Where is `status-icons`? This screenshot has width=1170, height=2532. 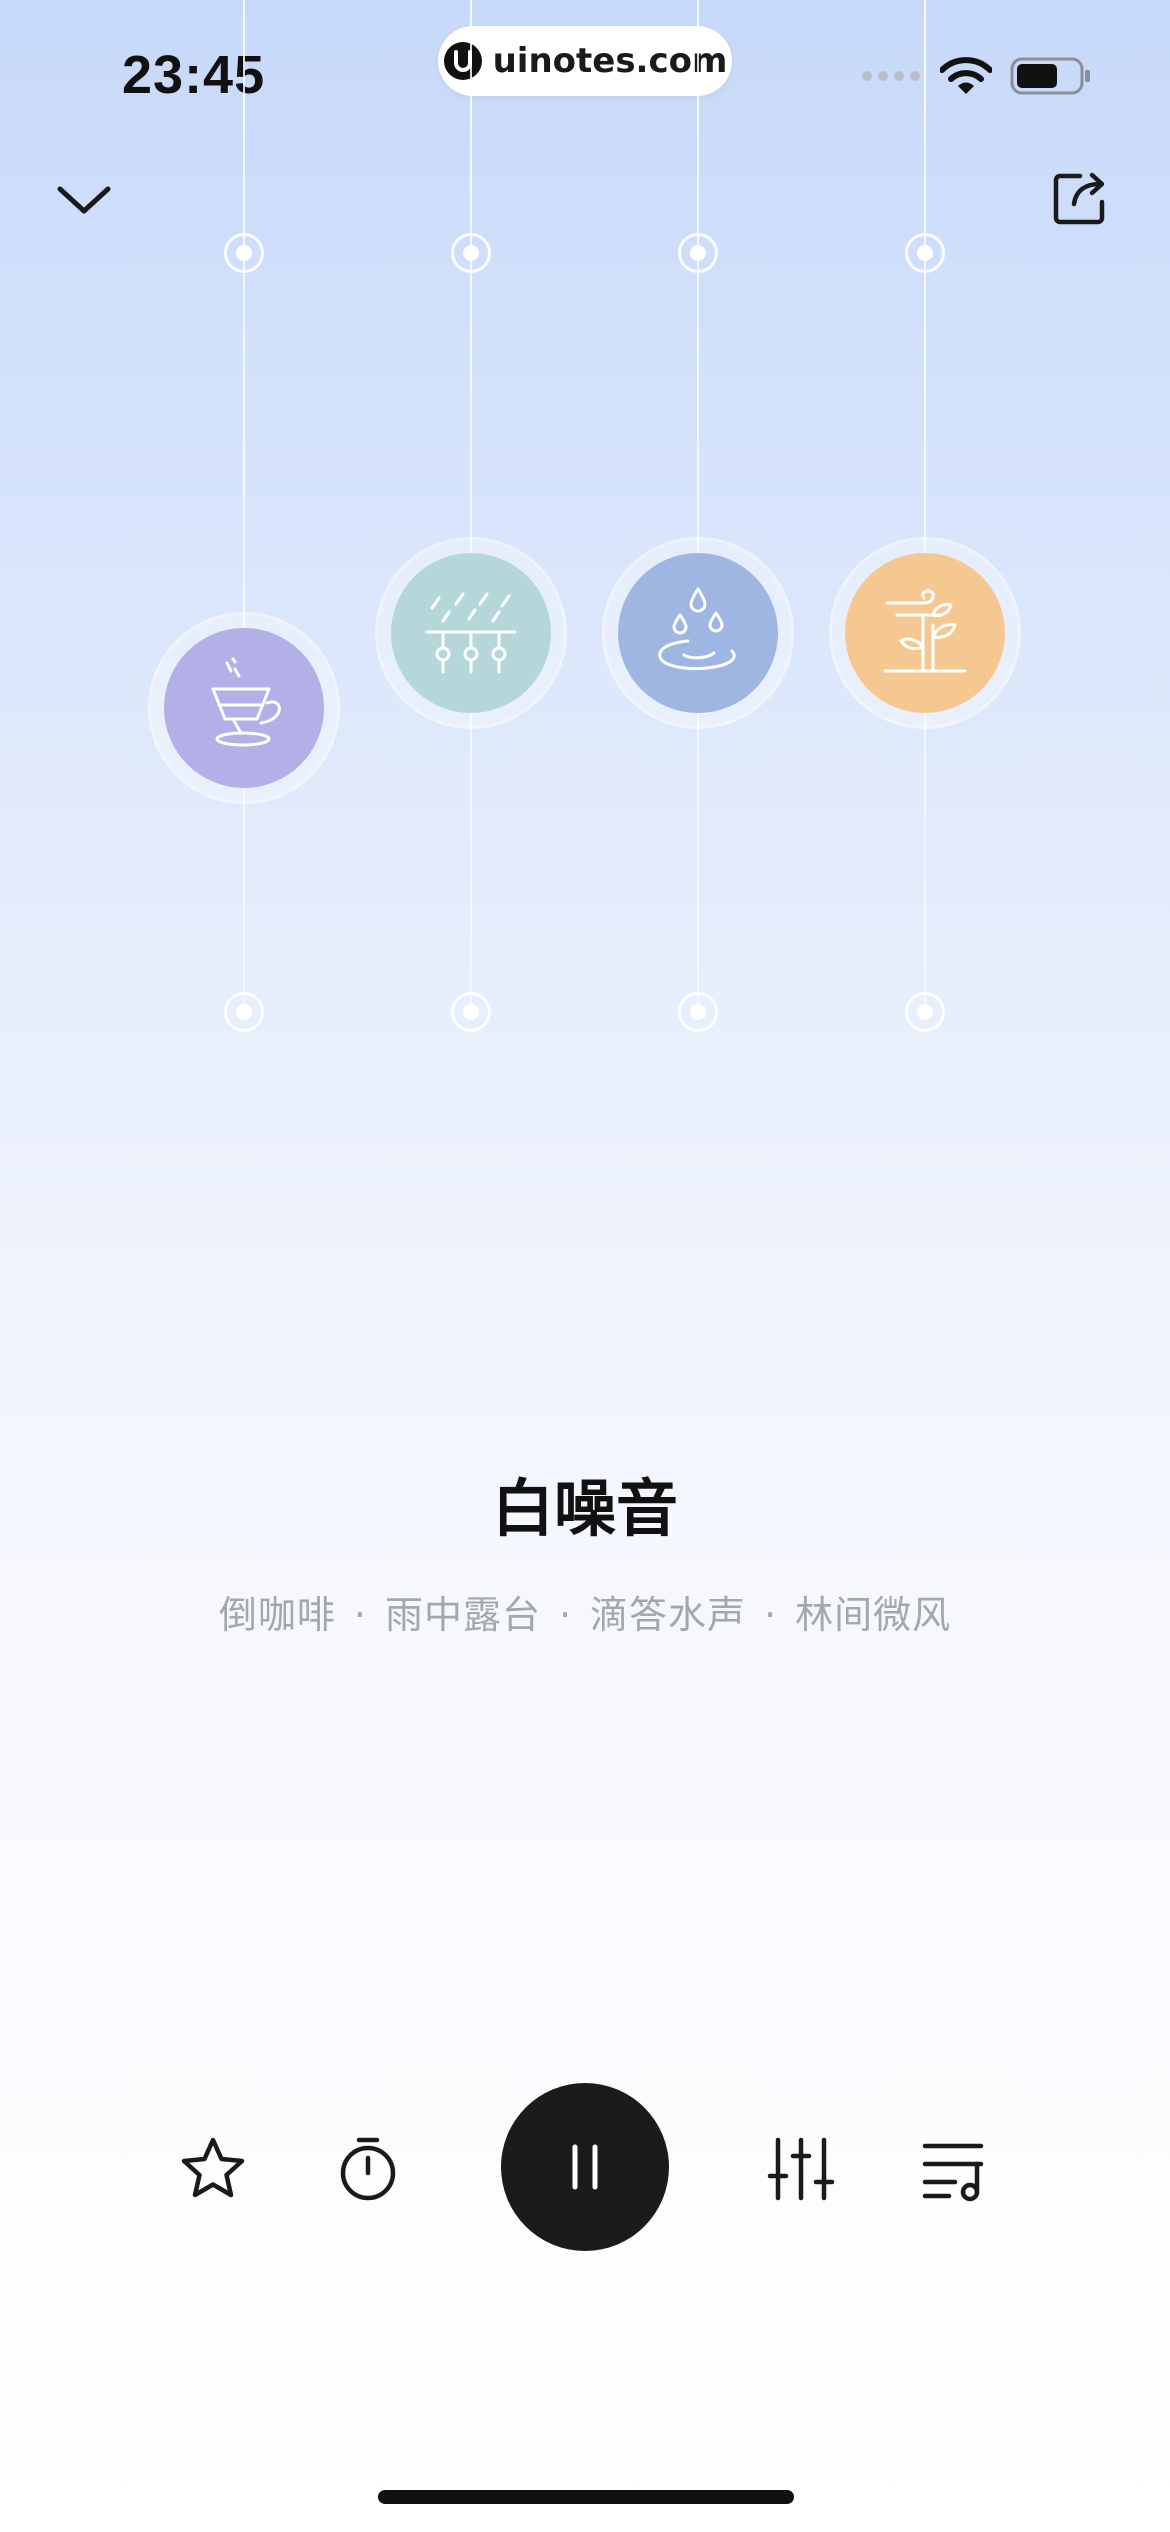 status-icons is located at coordinates (976, 76).